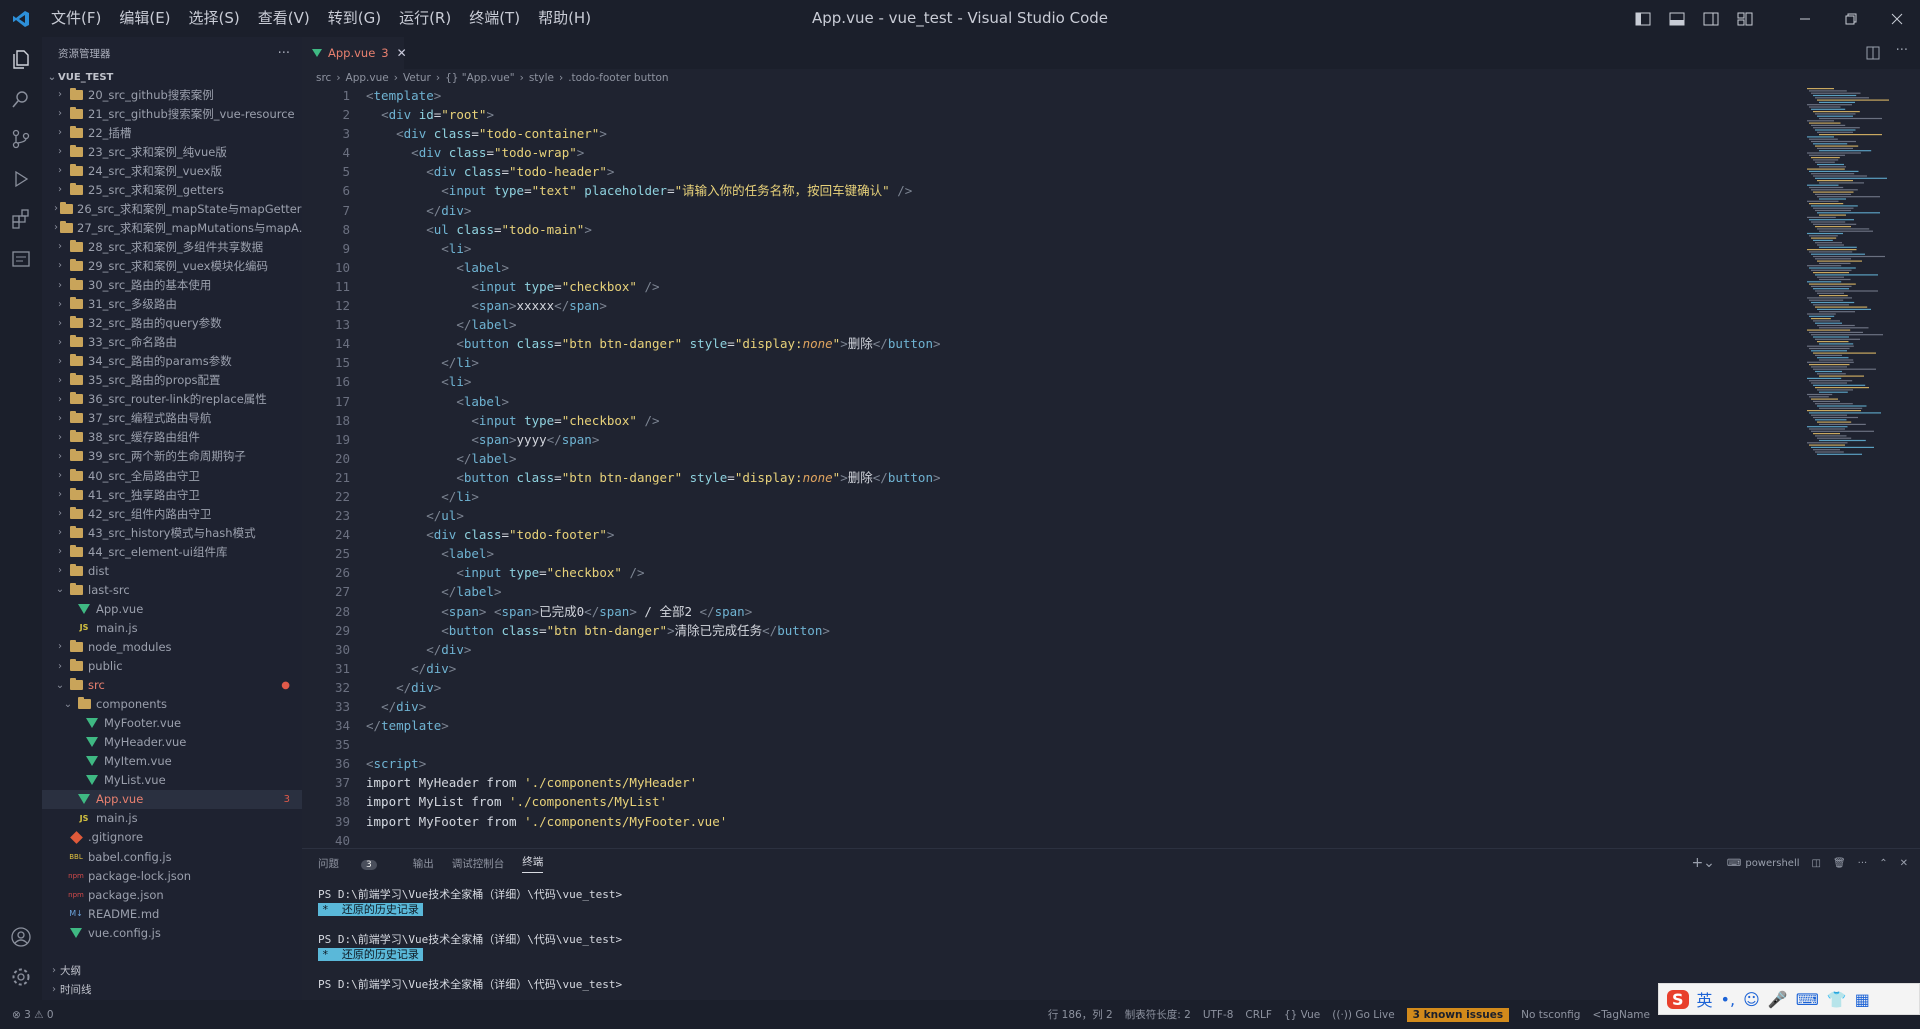 The image size is (1920, 1029). I want to click on toggle-secondary-sidebar-icon, so click(1711, 18).